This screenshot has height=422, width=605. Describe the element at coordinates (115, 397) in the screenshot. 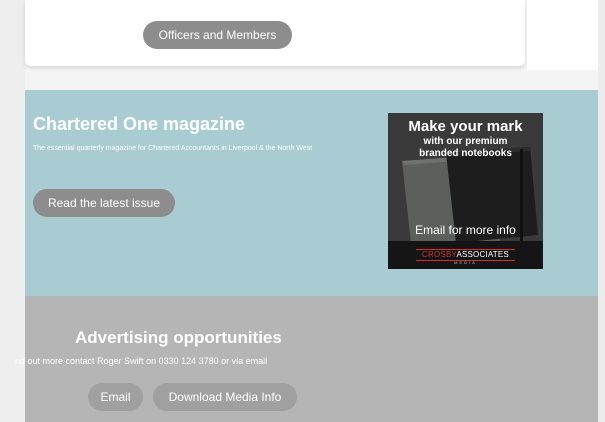

I see `email-button: Email` at that location.